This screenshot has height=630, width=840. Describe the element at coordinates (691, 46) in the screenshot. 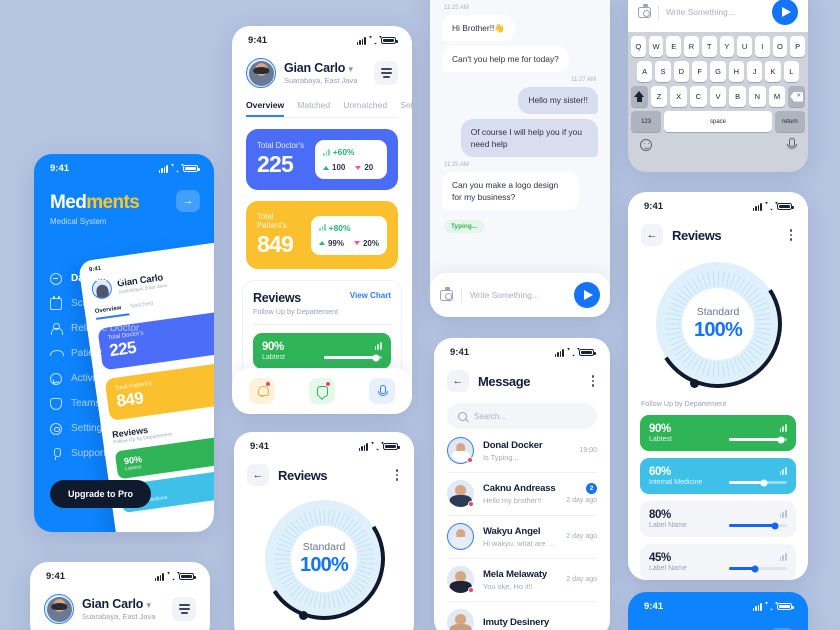

I see `key-r: R` at that location.